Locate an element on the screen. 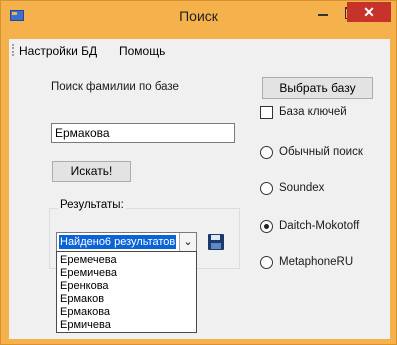 Image resolution: width=397 pixels, height=345 pixels. floppy-disk-icon is located at coordinates (216, 242).